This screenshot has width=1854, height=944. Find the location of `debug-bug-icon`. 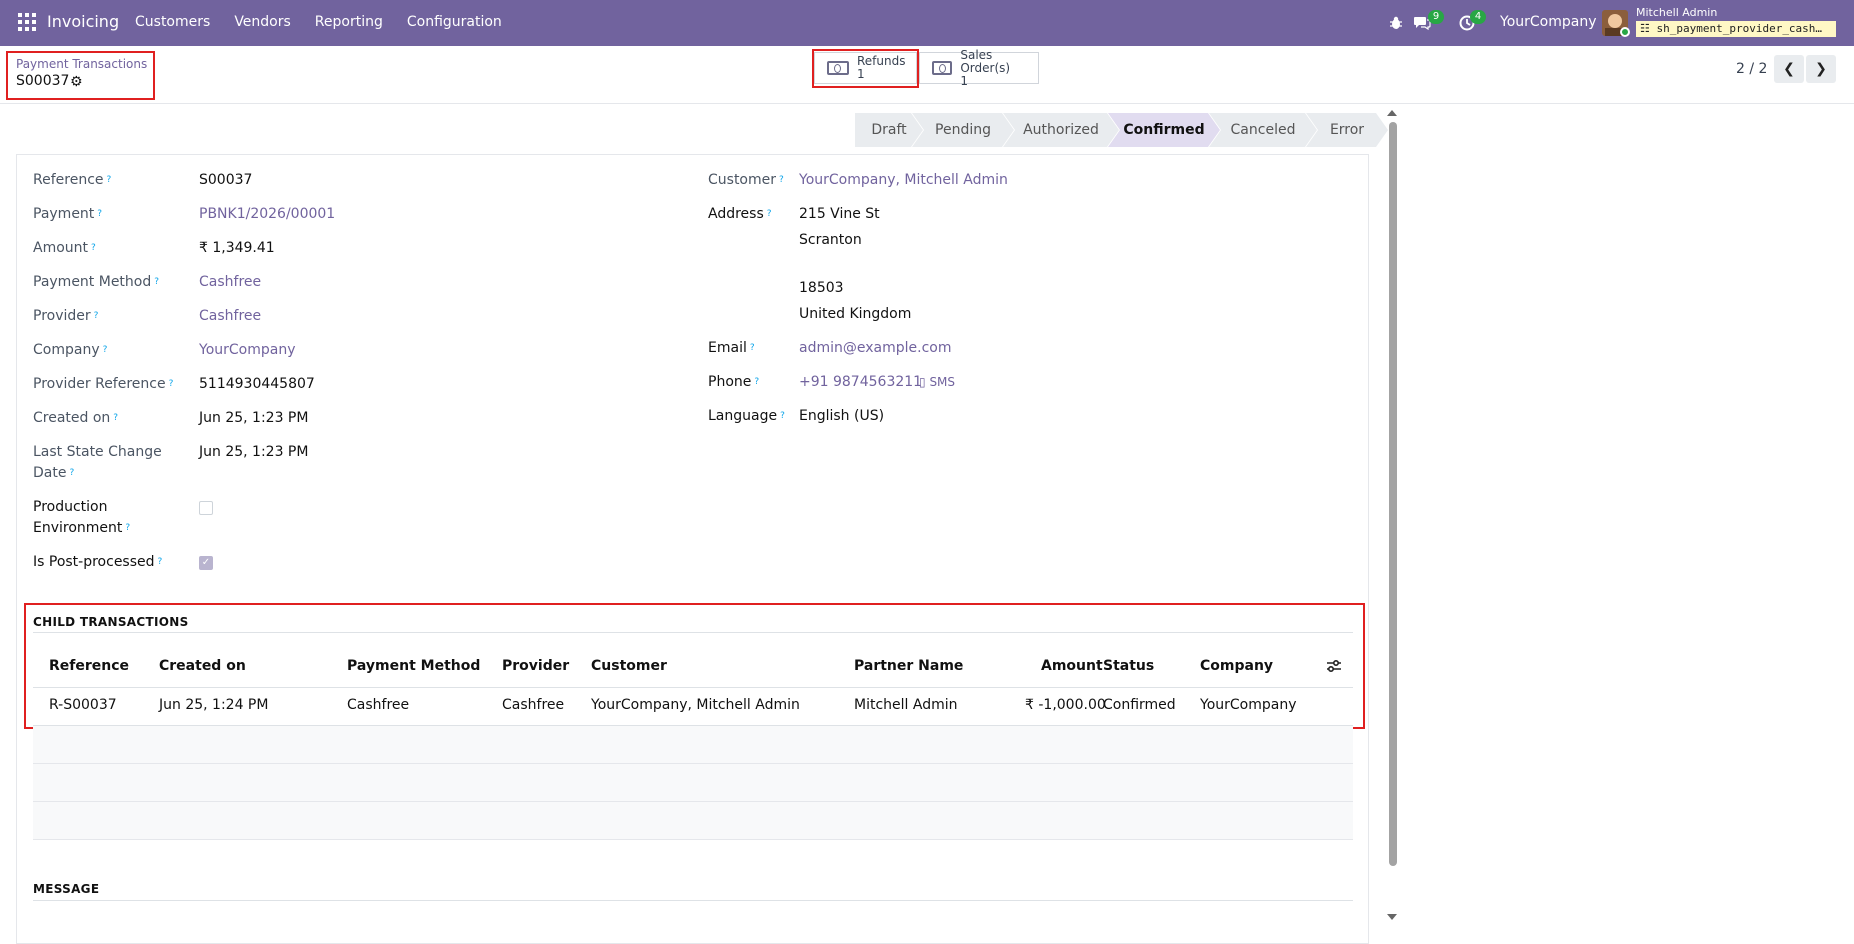

debug-bug-icon is located at coordinates (1396, 23).